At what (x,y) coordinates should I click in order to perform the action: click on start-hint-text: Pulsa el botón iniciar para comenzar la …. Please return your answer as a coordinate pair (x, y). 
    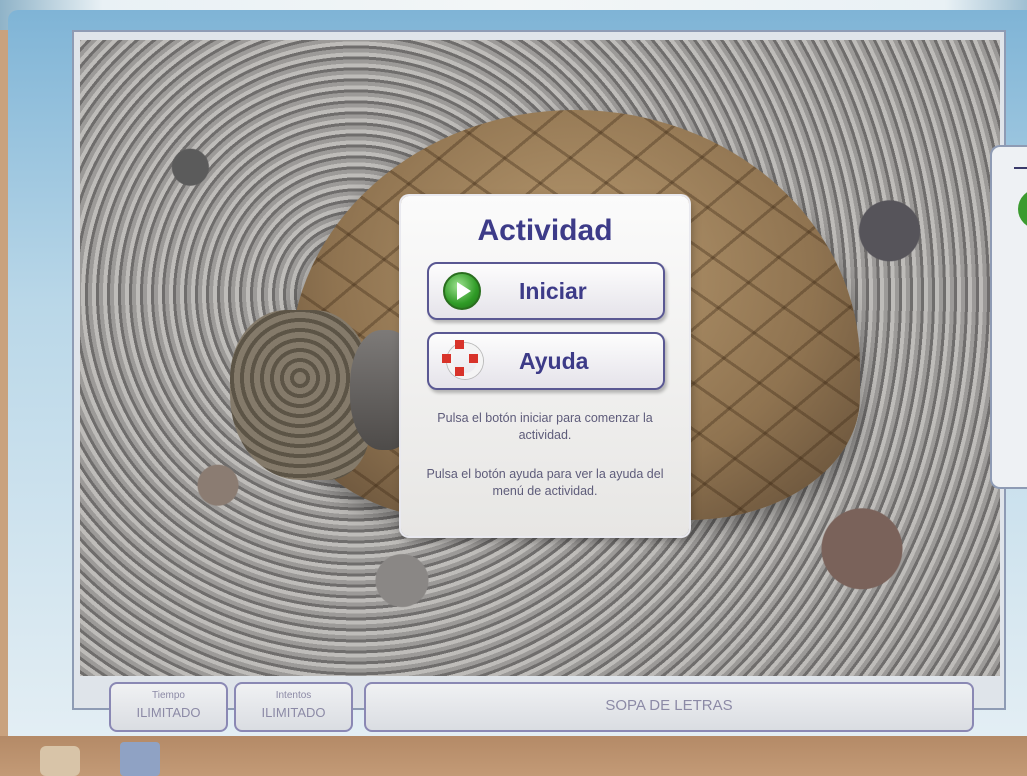
    Looking at the image, I should click on (545, 426).